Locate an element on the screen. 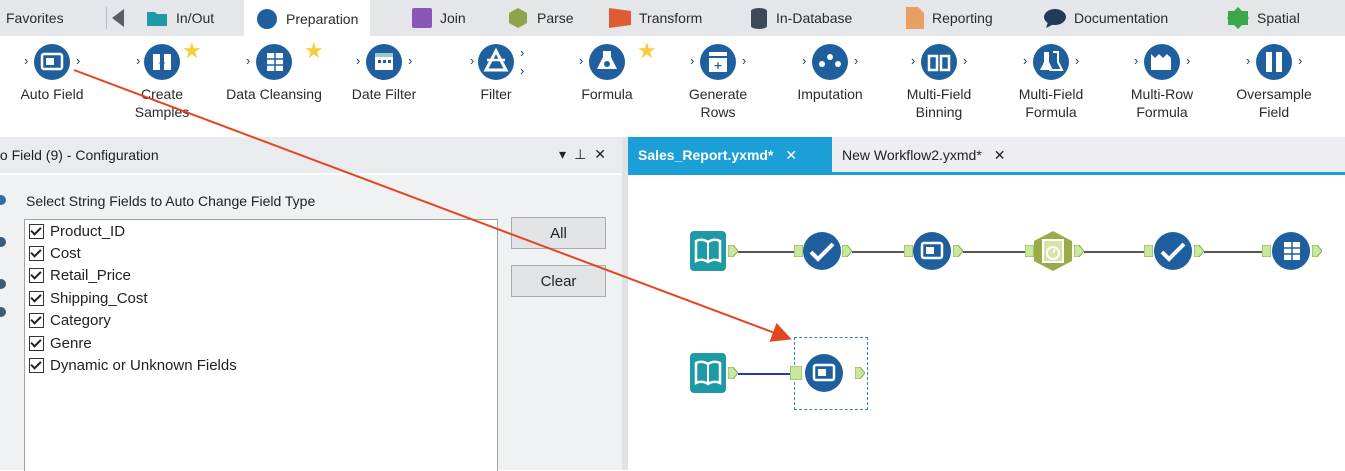 The height and width of the screenshot is (471, 1345). parse-icon is located at coordinates (518, 18).